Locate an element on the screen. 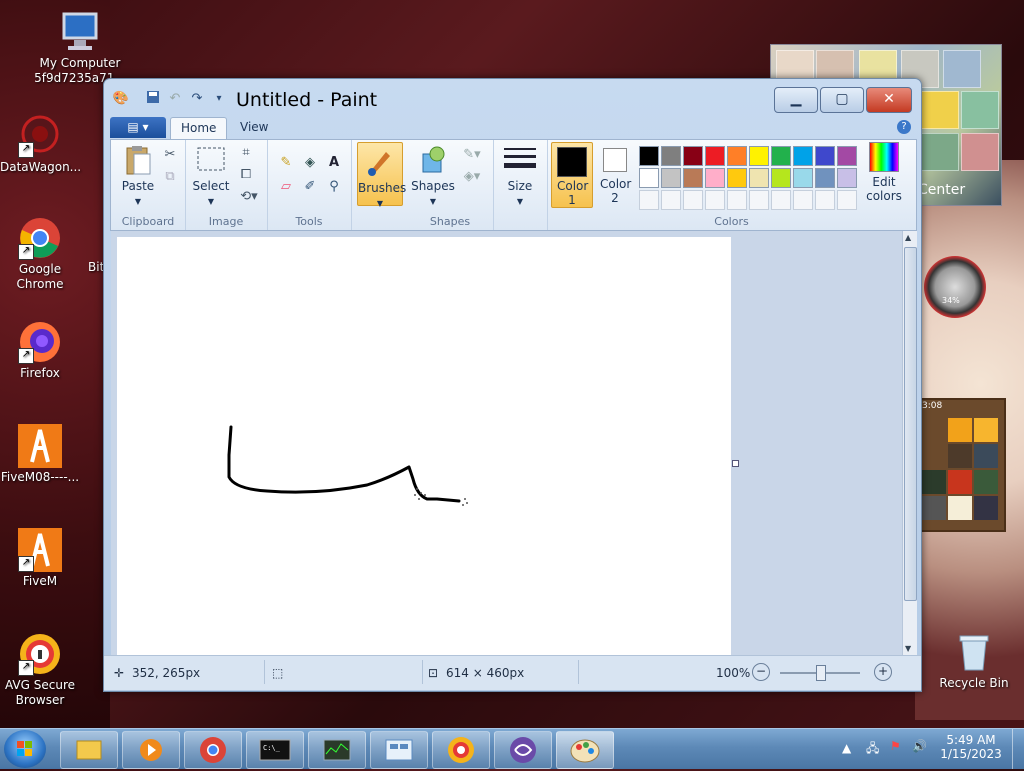  crop-icon: ⌗ is located at coordinates (246, 153).